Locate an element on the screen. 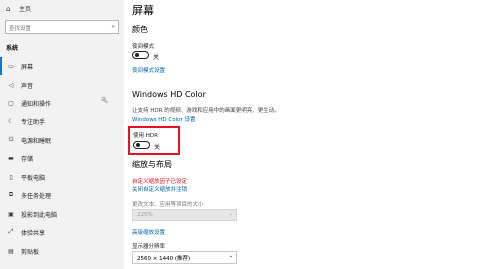 Image resolution: width=500 pixels, height=269 pixels. sidebar-item-label: 体验共享 is located at coordinates (33, 233).